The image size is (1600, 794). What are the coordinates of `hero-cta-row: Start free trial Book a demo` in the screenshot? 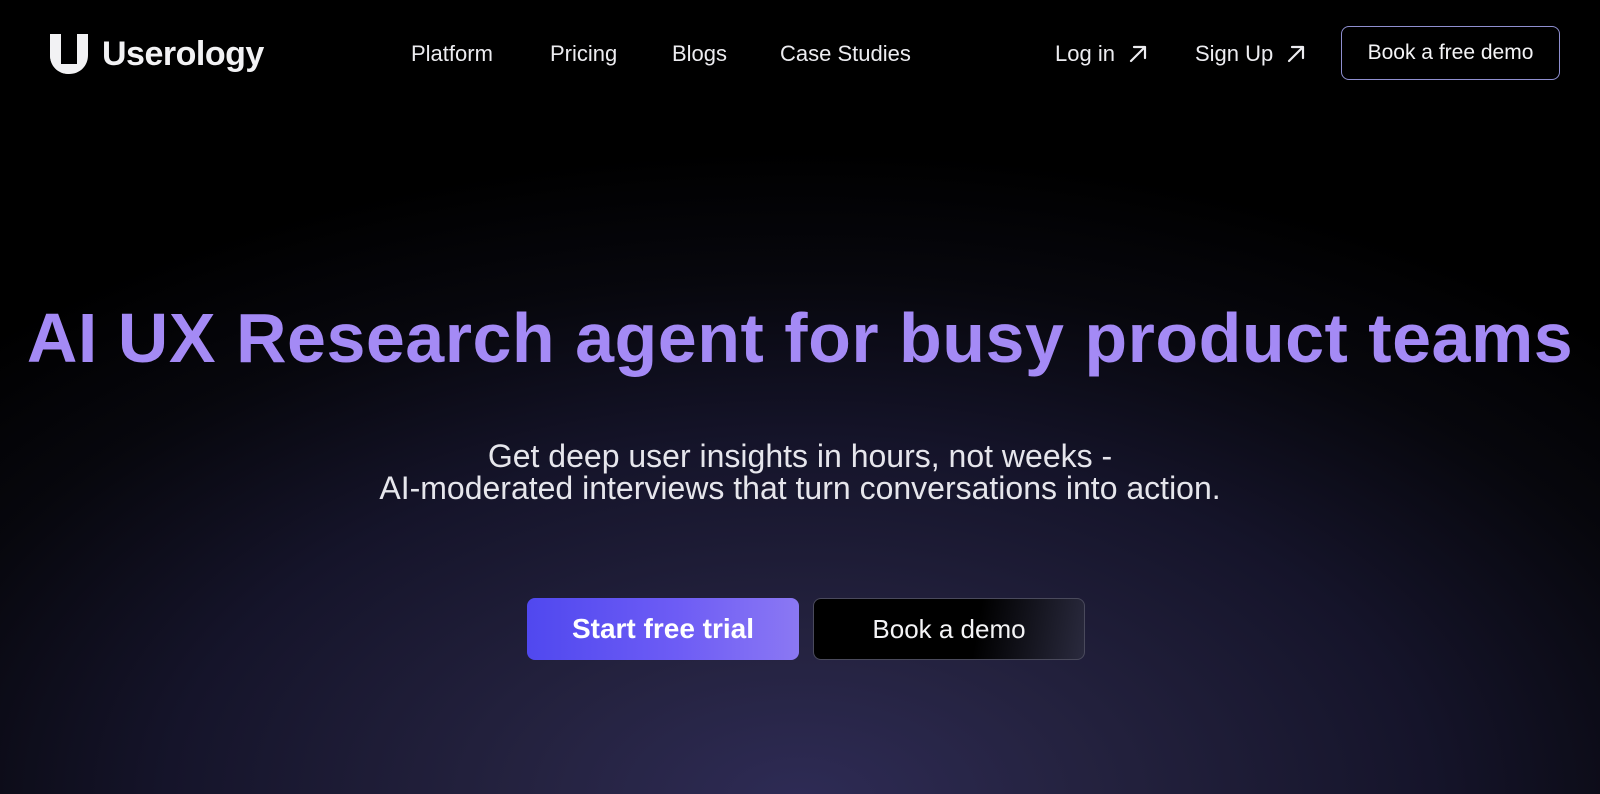 It's located at (806, 629).